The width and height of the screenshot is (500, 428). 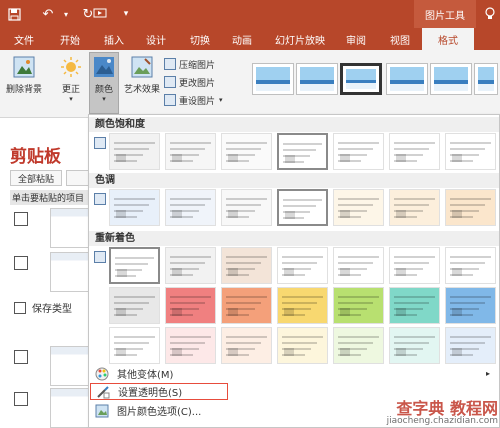 I want to click on recolor-row-icon, so click(x=100, y=257).